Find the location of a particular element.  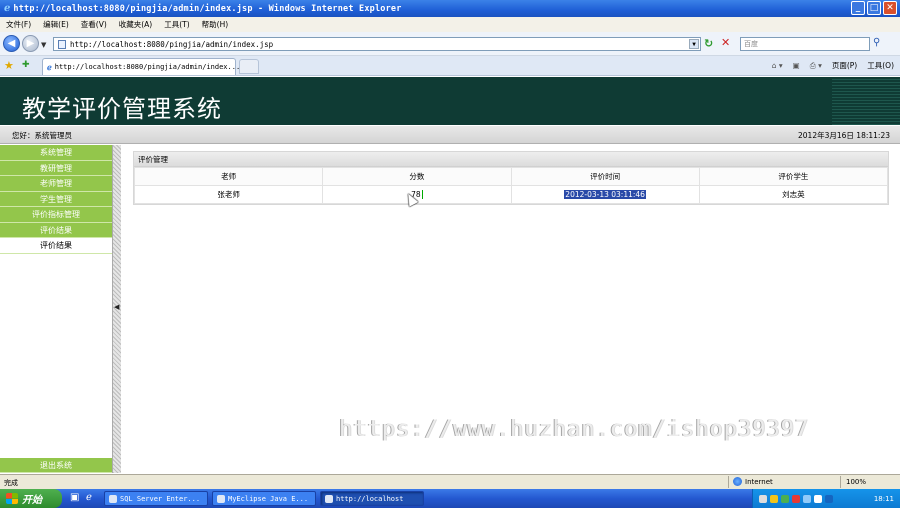

sql-server-icon is located at coordinates (113, 498).